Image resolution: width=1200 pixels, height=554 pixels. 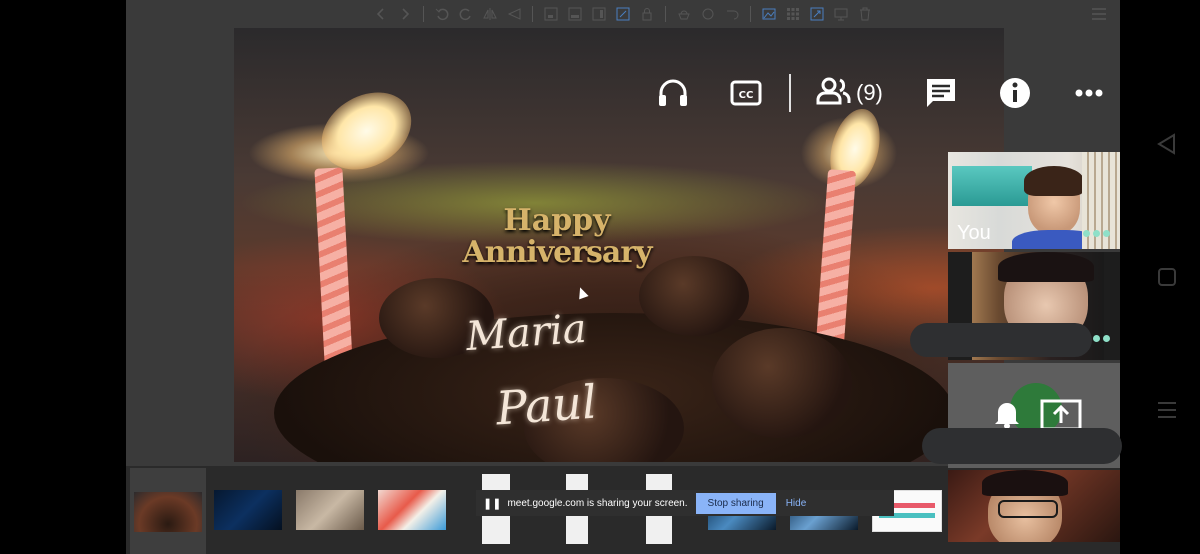 I want to click on thumbnail-cake, so click(x=168, y=511).